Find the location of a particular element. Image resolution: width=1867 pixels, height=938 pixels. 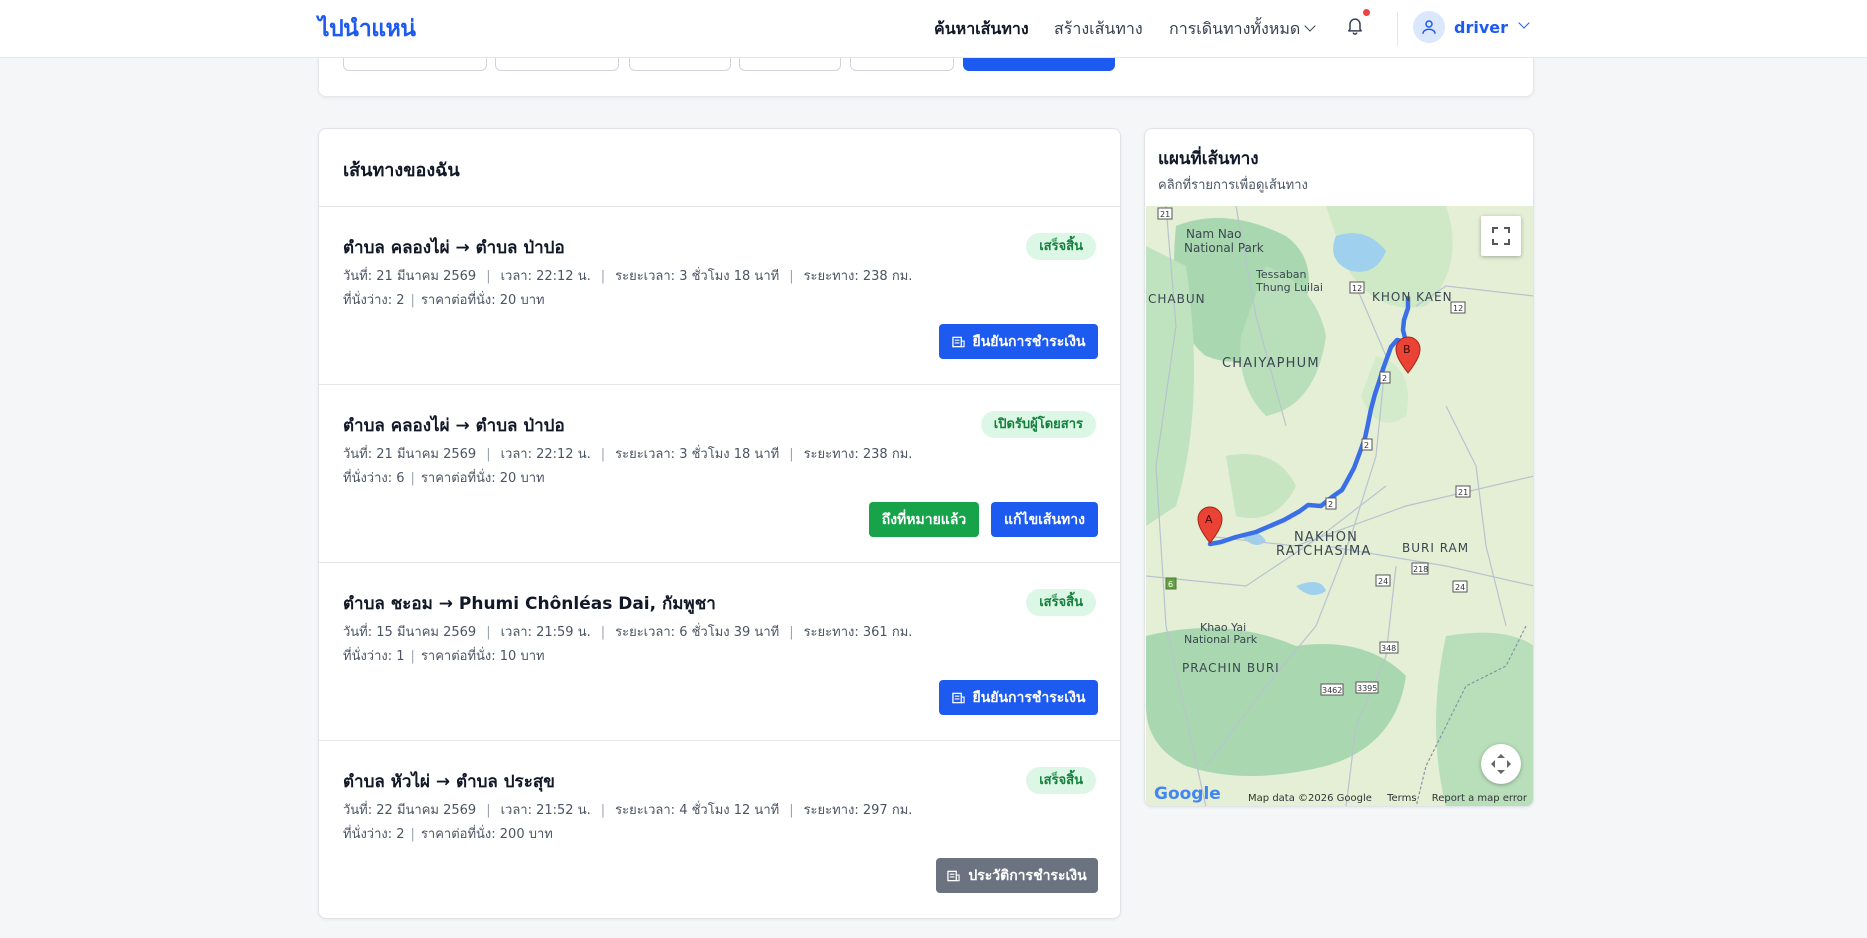

user-icon is located at coordinates (1429, 27).